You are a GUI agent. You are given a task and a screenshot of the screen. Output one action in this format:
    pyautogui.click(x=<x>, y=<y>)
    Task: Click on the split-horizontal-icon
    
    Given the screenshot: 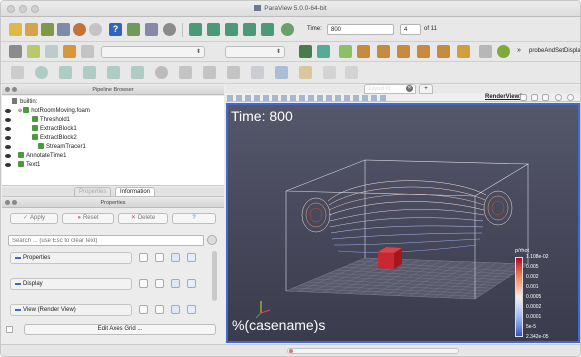 What is the action you would take?
    pyautogui.click(x=523, y=97)
    